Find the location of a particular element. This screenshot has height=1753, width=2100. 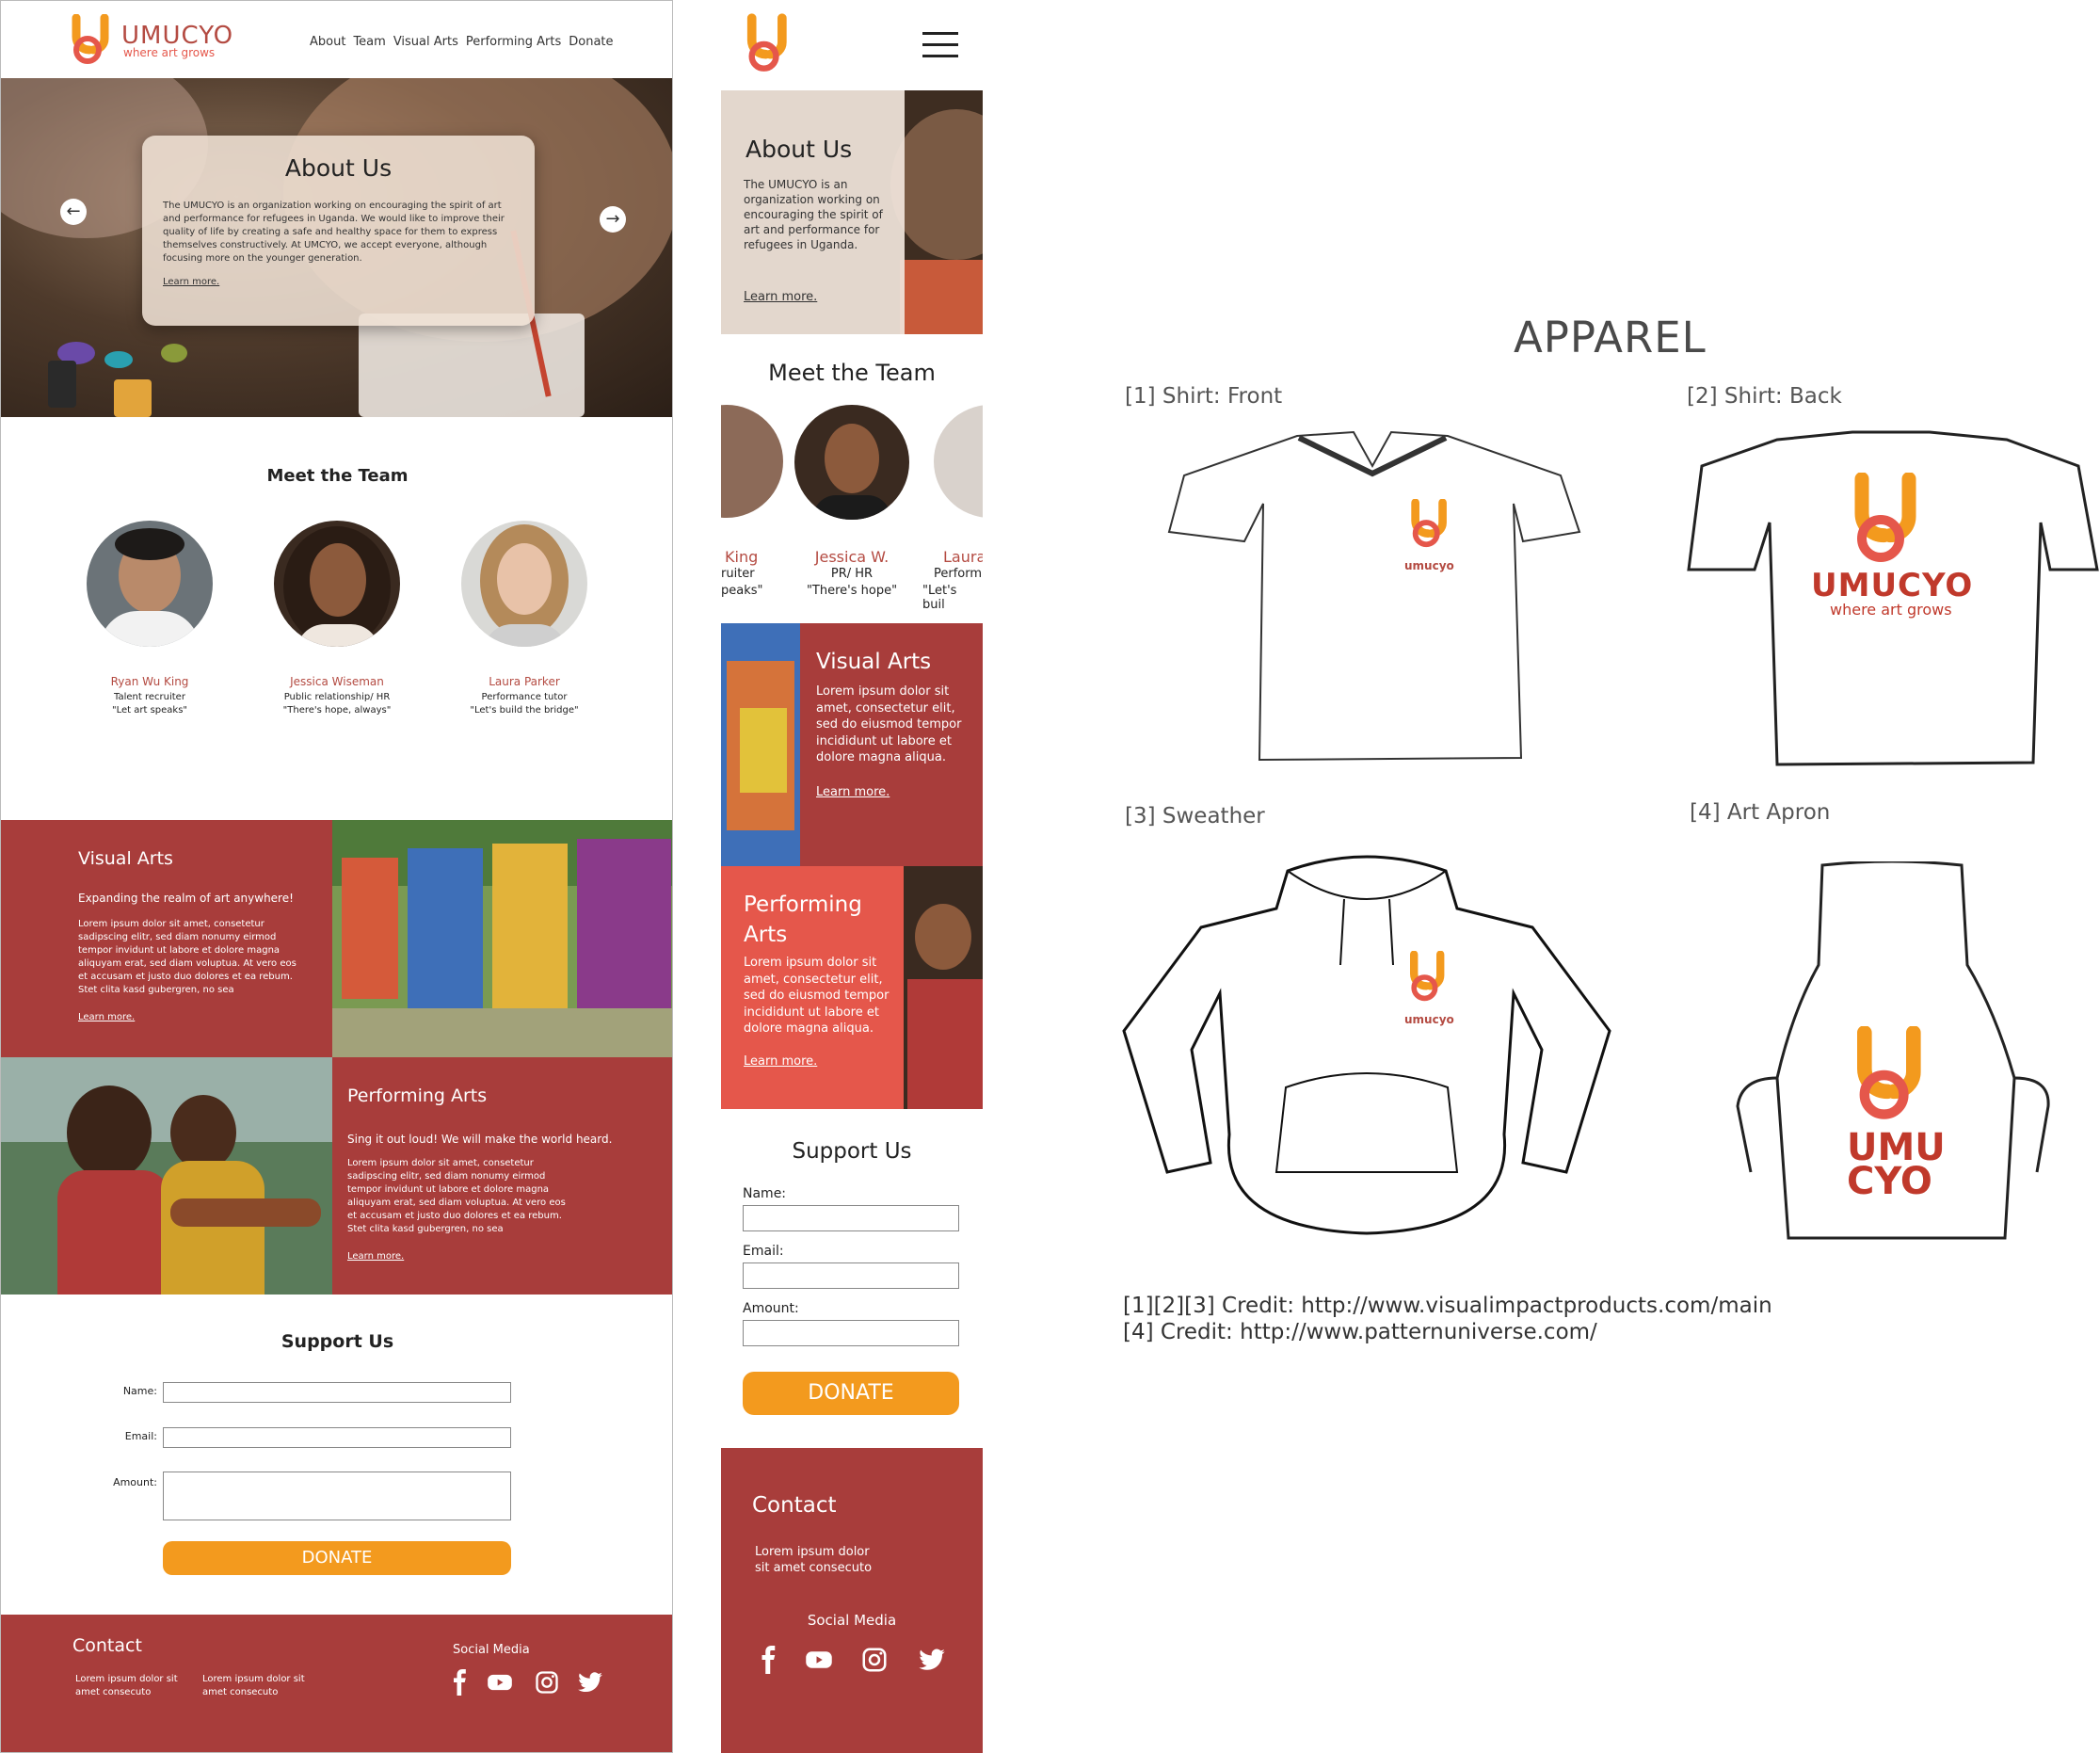

nav-visual-arts: Visual Arts is located at coordinates (425, 42).